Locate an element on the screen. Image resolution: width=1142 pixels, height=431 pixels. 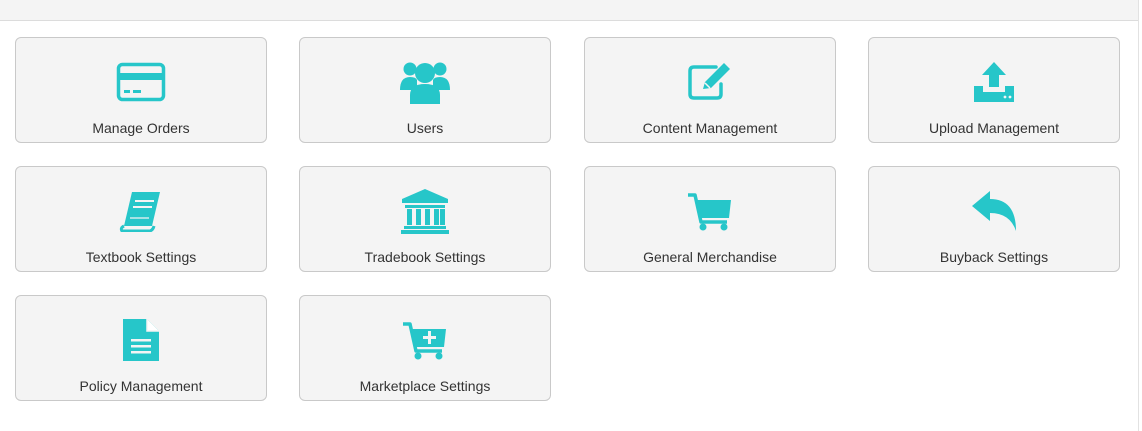
tile-users: Users is located at coordinates (425, 90).